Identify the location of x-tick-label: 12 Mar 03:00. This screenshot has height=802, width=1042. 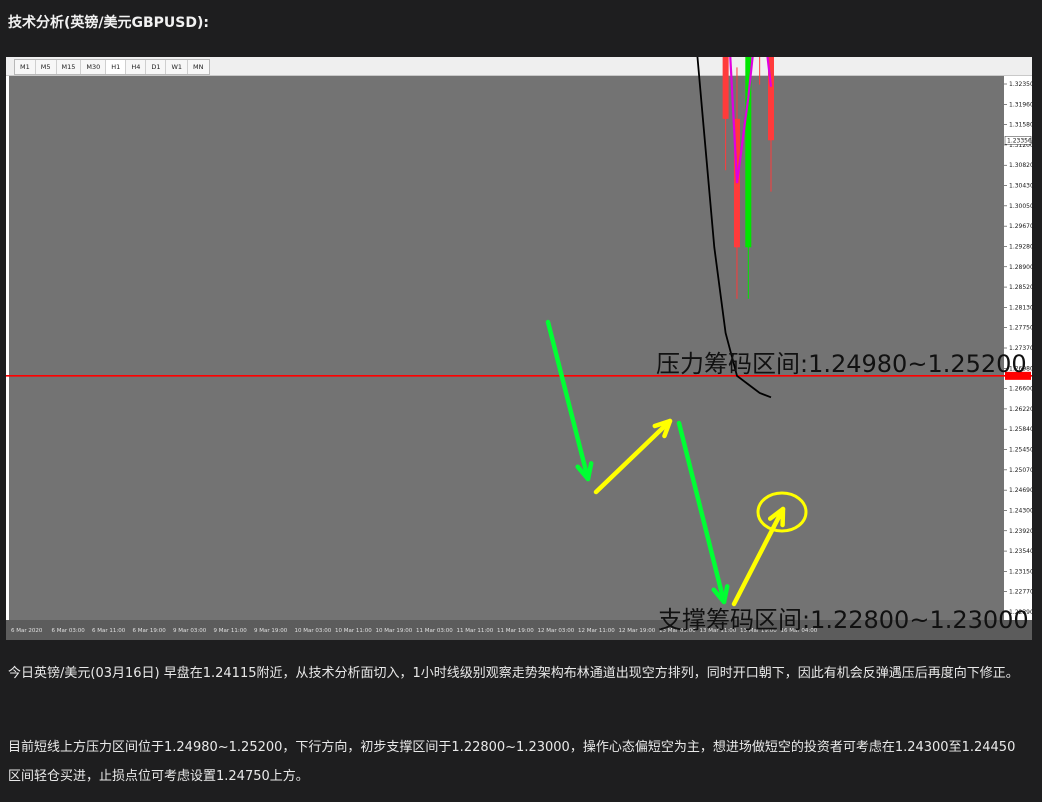
(556, 631).